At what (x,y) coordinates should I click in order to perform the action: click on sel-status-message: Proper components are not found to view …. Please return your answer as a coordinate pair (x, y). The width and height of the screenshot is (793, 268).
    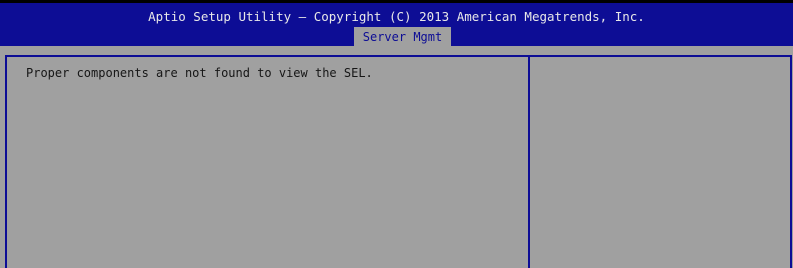
    Looking at the image, I should click on (199, 73).